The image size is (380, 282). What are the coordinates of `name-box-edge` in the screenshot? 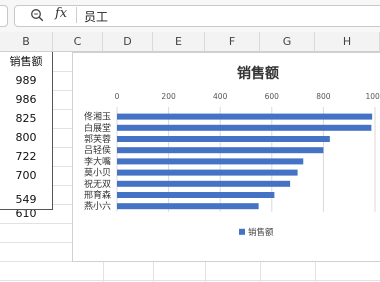 It's located at (4, 16).